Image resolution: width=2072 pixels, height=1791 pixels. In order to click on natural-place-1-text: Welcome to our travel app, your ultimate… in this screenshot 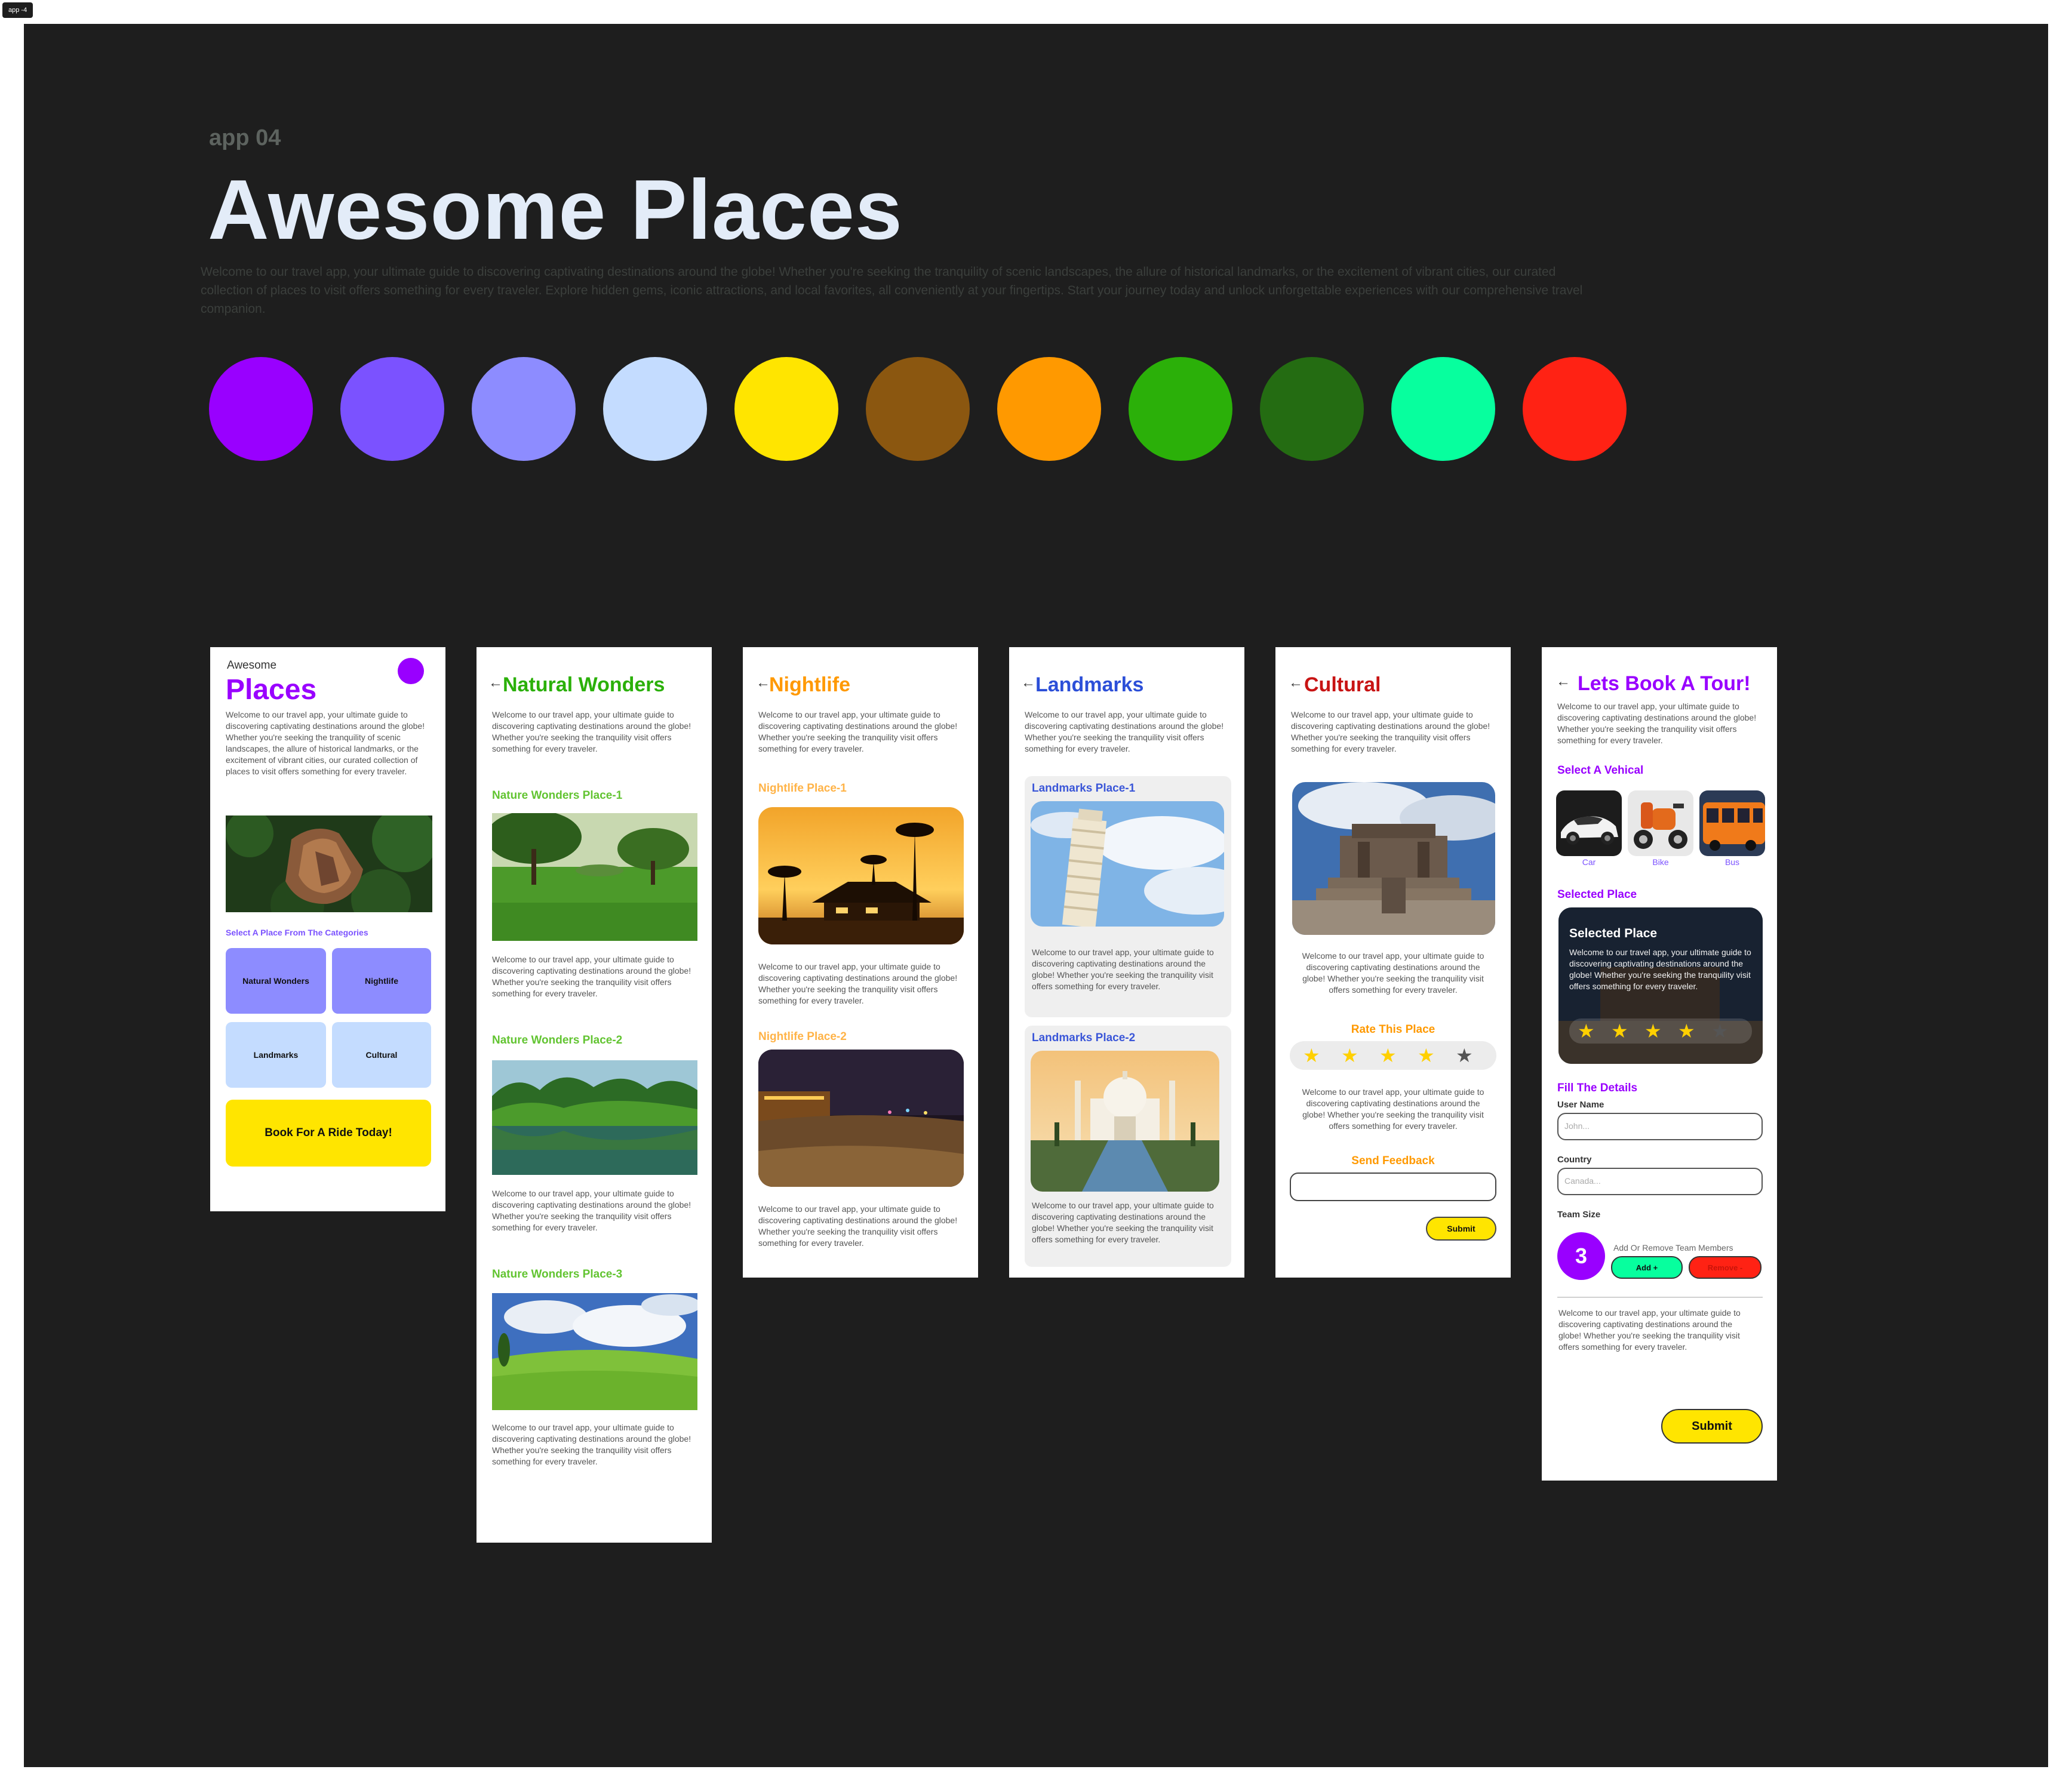, I will do `click(592, 976)`.